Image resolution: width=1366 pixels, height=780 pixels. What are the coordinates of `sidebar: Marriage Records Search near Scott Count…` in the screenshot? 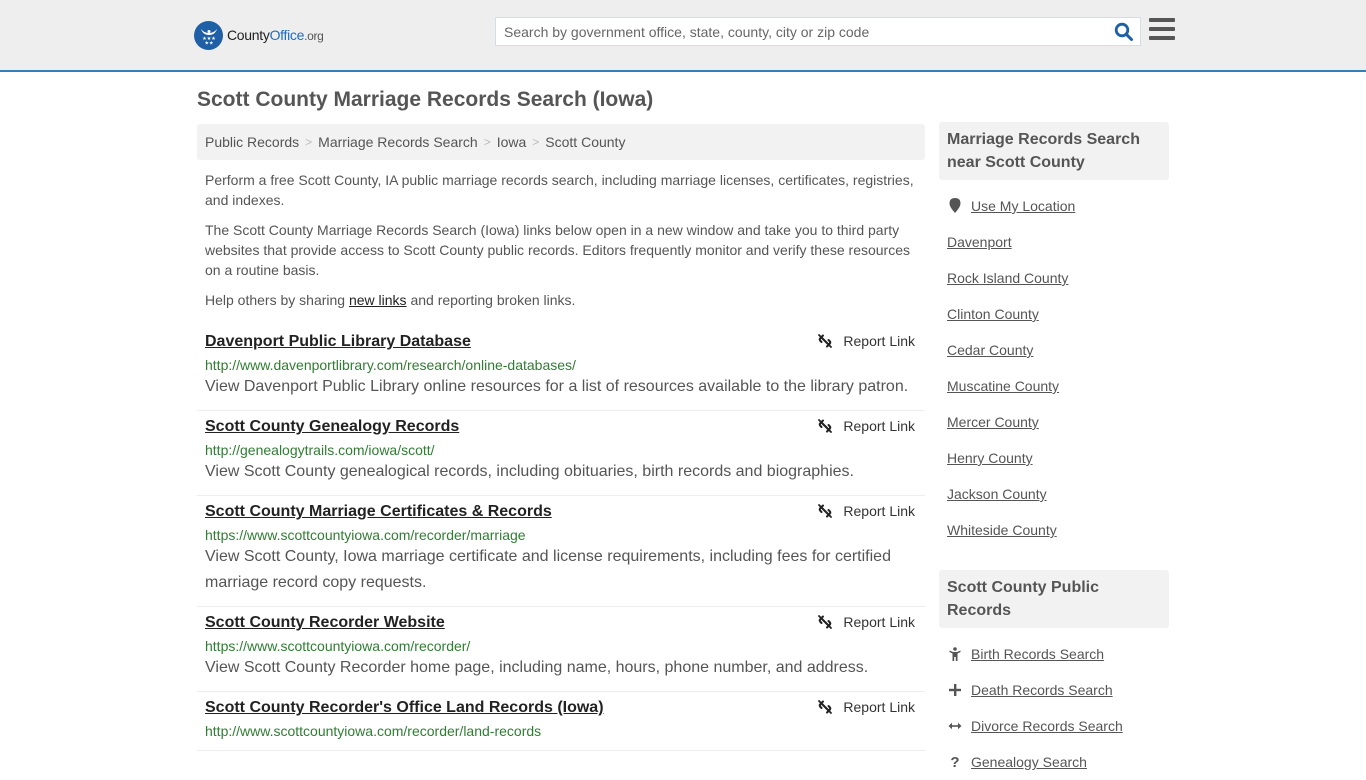 It's located at (1054, 451).